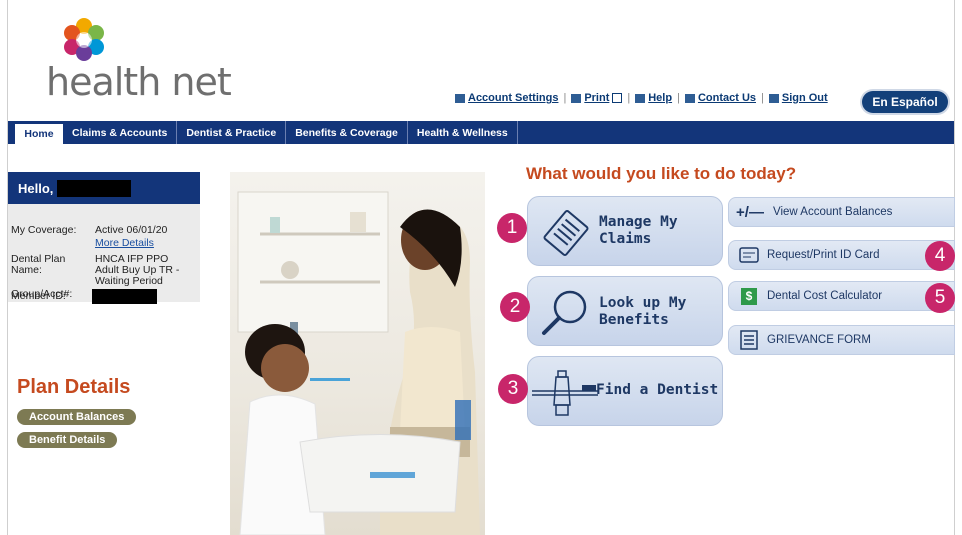 The image size is (962, 535). Describe the element at coordinates (819, 340) in the screenshot. I see `grievance-form-label: GRIEVANCE FORM` at that location.